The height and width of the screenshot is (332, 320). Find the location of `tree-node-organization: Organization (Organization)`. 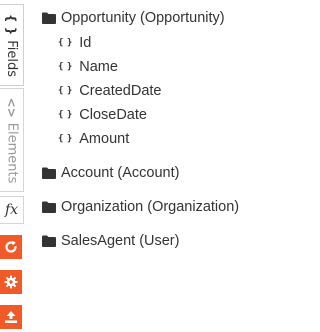

tree-node-organization: Organization (Organization) is located at coordinates (140, 207).